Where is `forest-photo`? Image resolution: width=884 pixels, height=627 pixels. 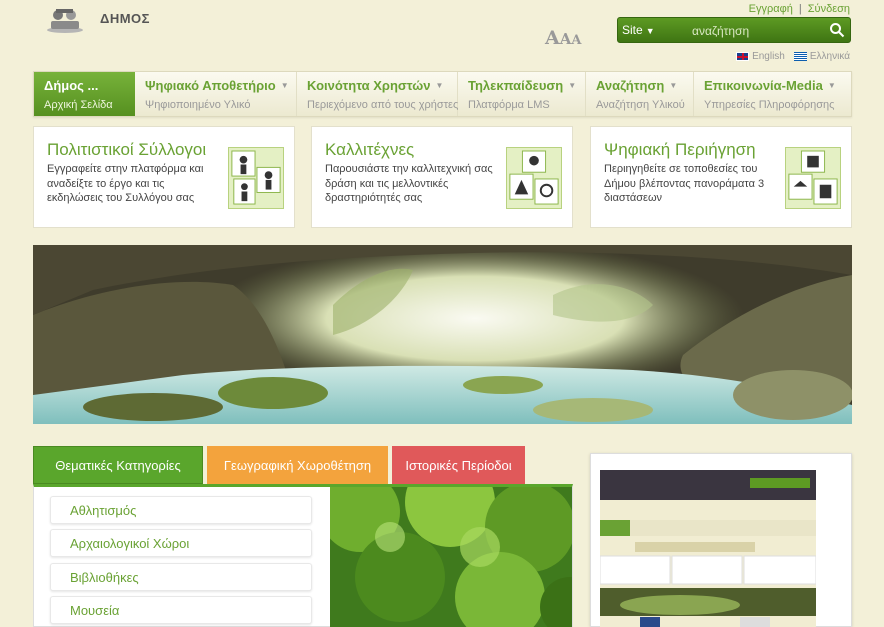
forest-photo is located at coordinates (451, 557).